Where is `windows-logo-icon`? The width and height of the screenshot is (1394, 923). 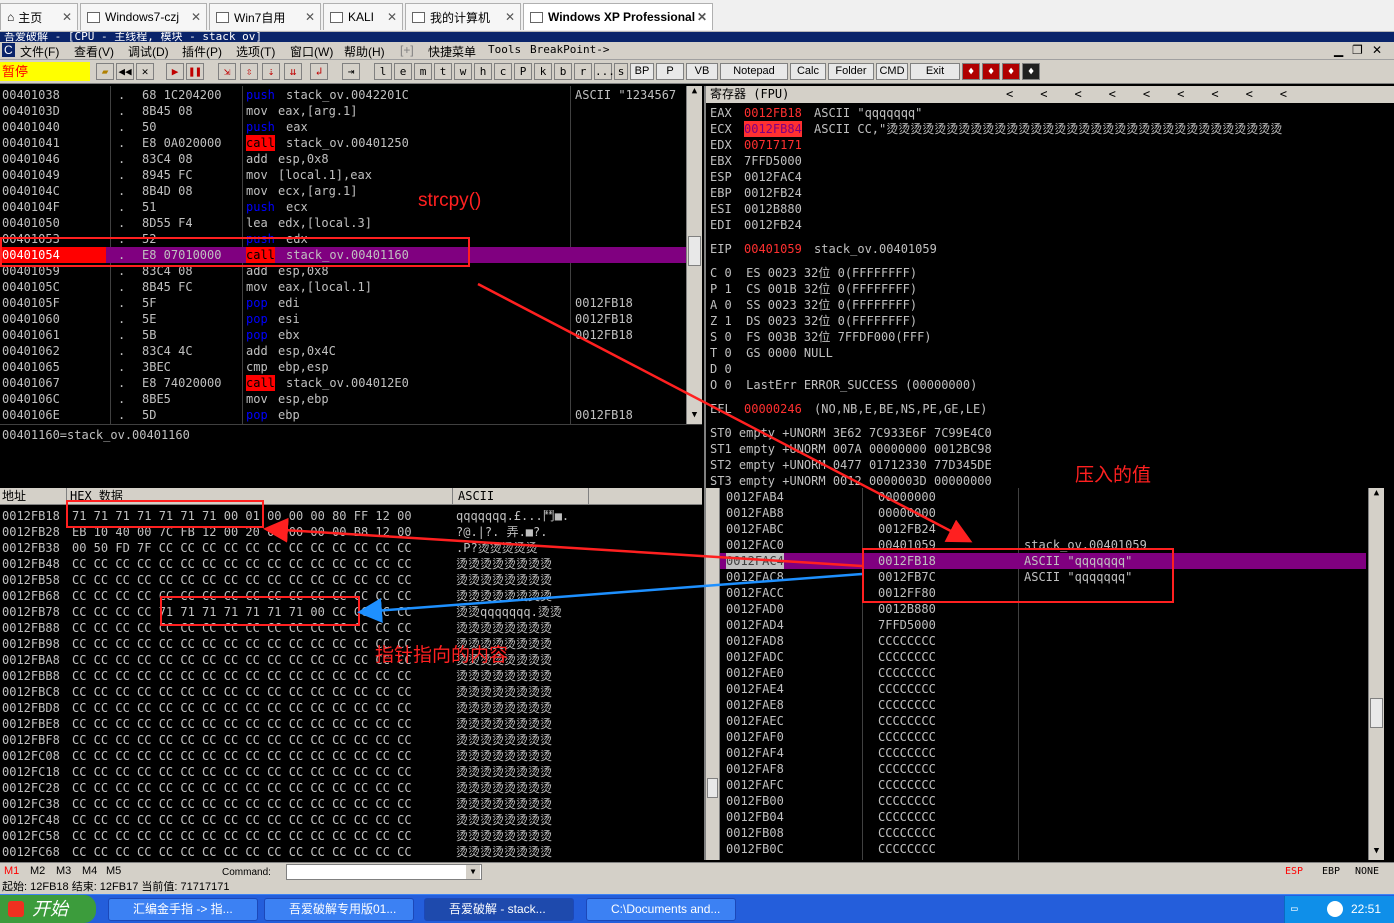 windows-logo-icon is located at coordinates (16, 909).